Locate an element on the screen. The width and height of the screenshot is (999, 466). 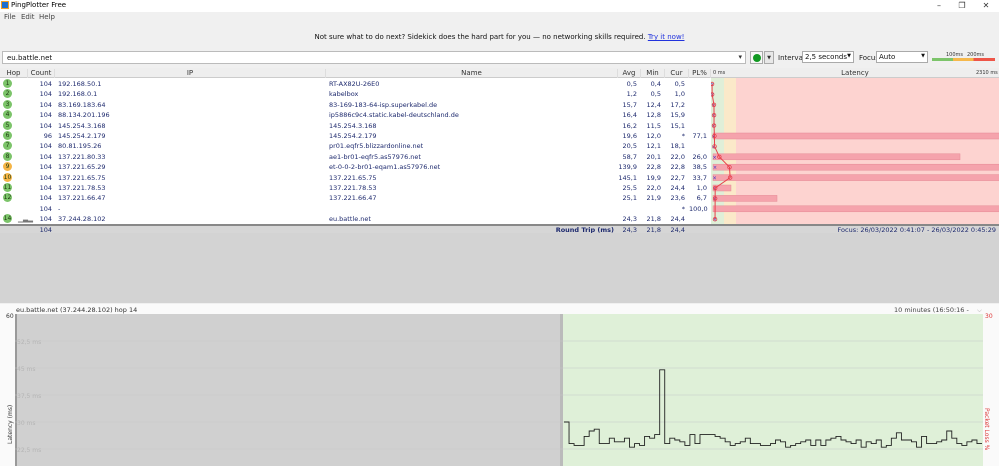
interval-value: 2,5 seconds is located at coordinates (826, 57).